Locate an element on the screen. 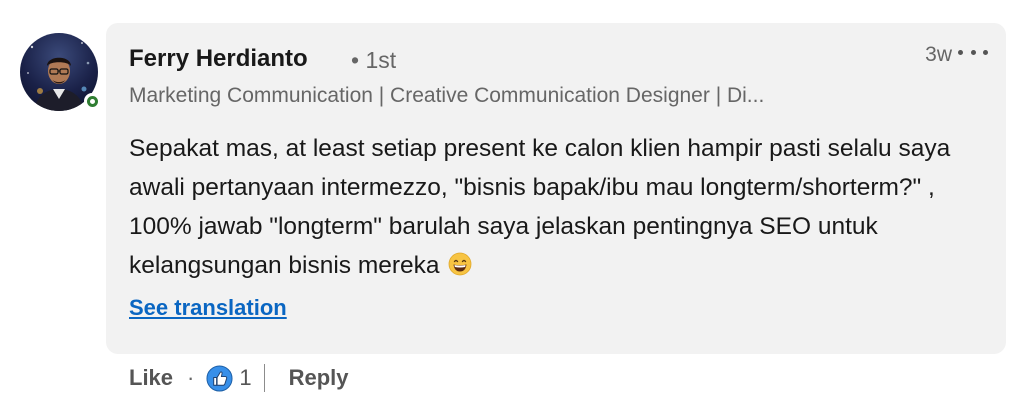 This screenshot has width=1024, height=406. author-avatar-wrapper is located at coordinates (60, 72).